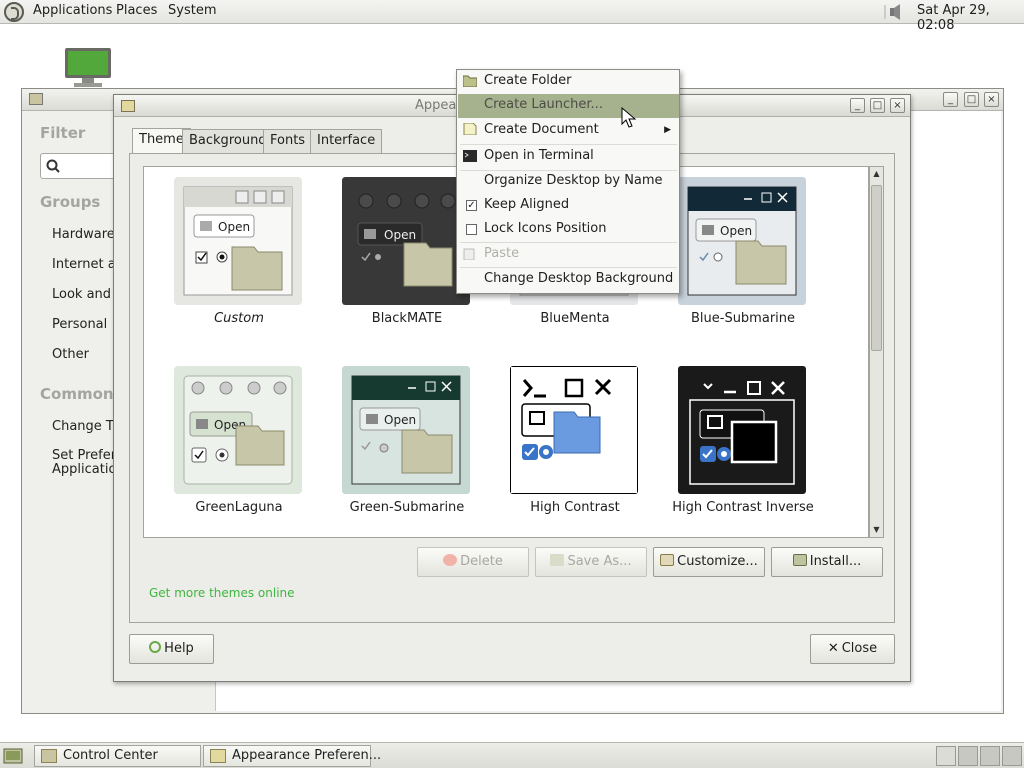 This screenshot has height=768, width=1024. Describe the element at coordinates (469, 254) in the screenshot. I see `paste-icon` at that location.